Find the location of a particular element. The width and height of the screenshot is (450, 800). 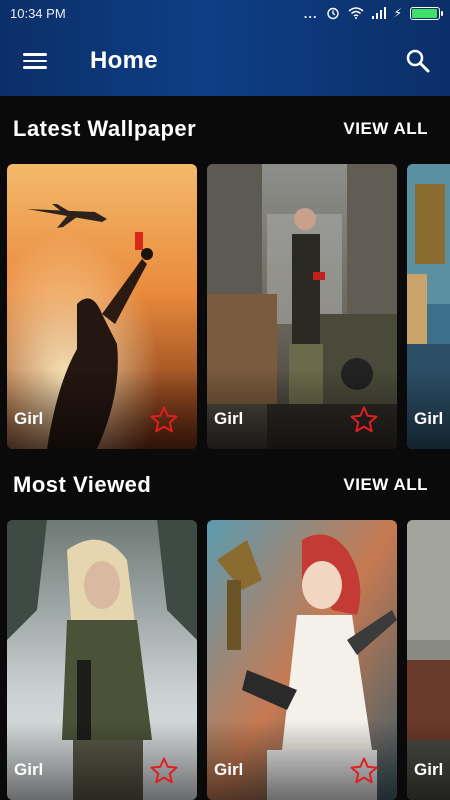

menu-icon is located at coordinates (35, 61).